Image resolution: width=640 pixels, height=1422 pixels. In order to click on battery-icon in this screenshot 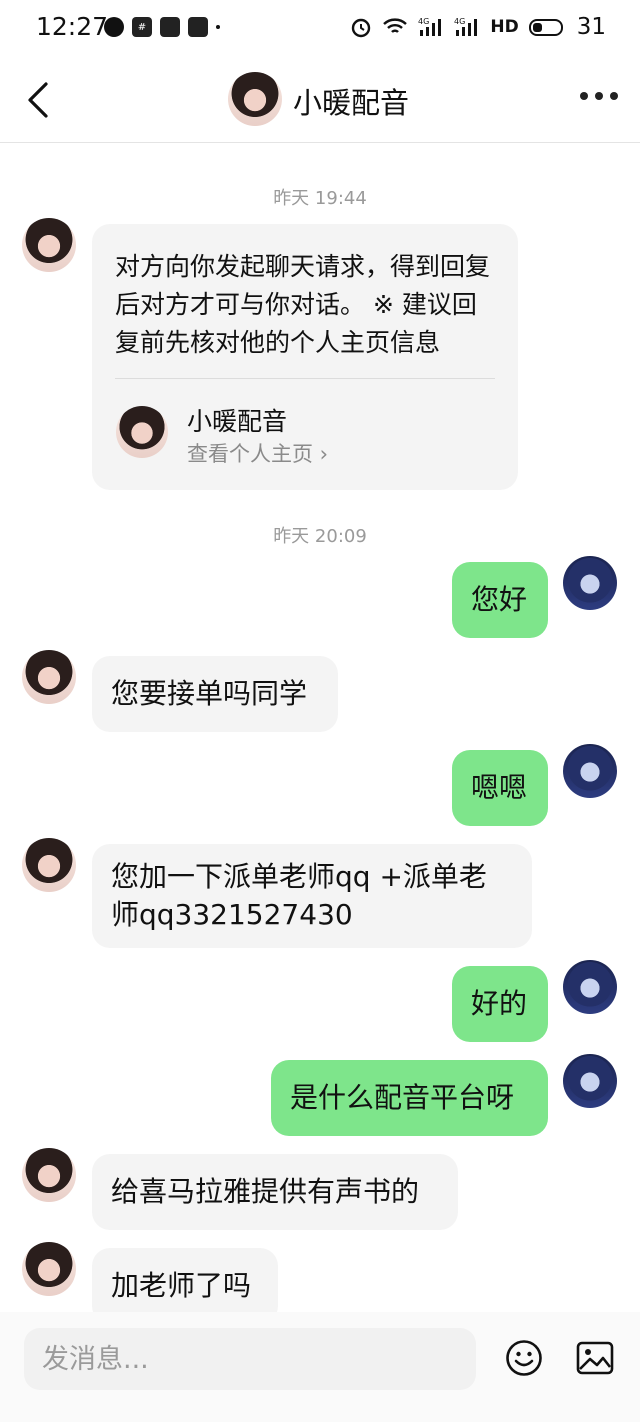, I will do `click(545, 27)`.